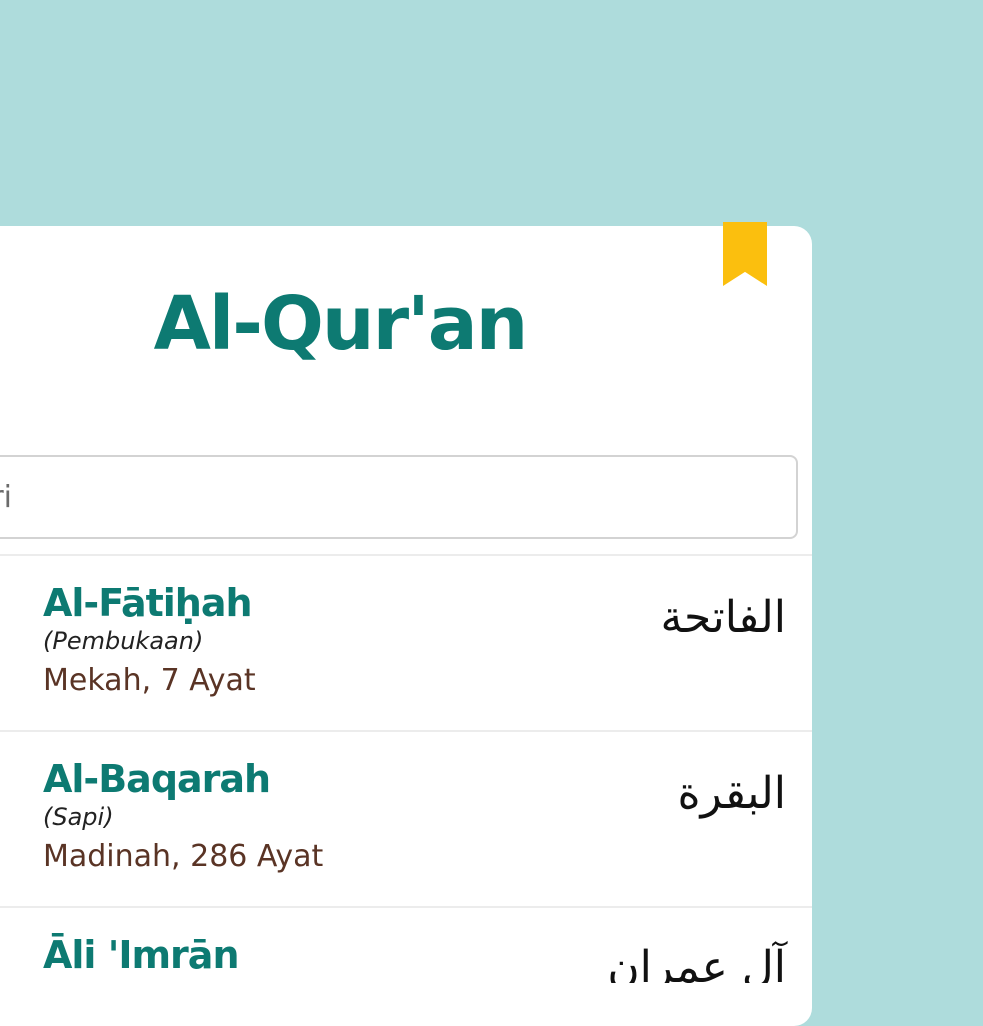  I want to click on page-title: Al-Qur'an, so click(341, 324).